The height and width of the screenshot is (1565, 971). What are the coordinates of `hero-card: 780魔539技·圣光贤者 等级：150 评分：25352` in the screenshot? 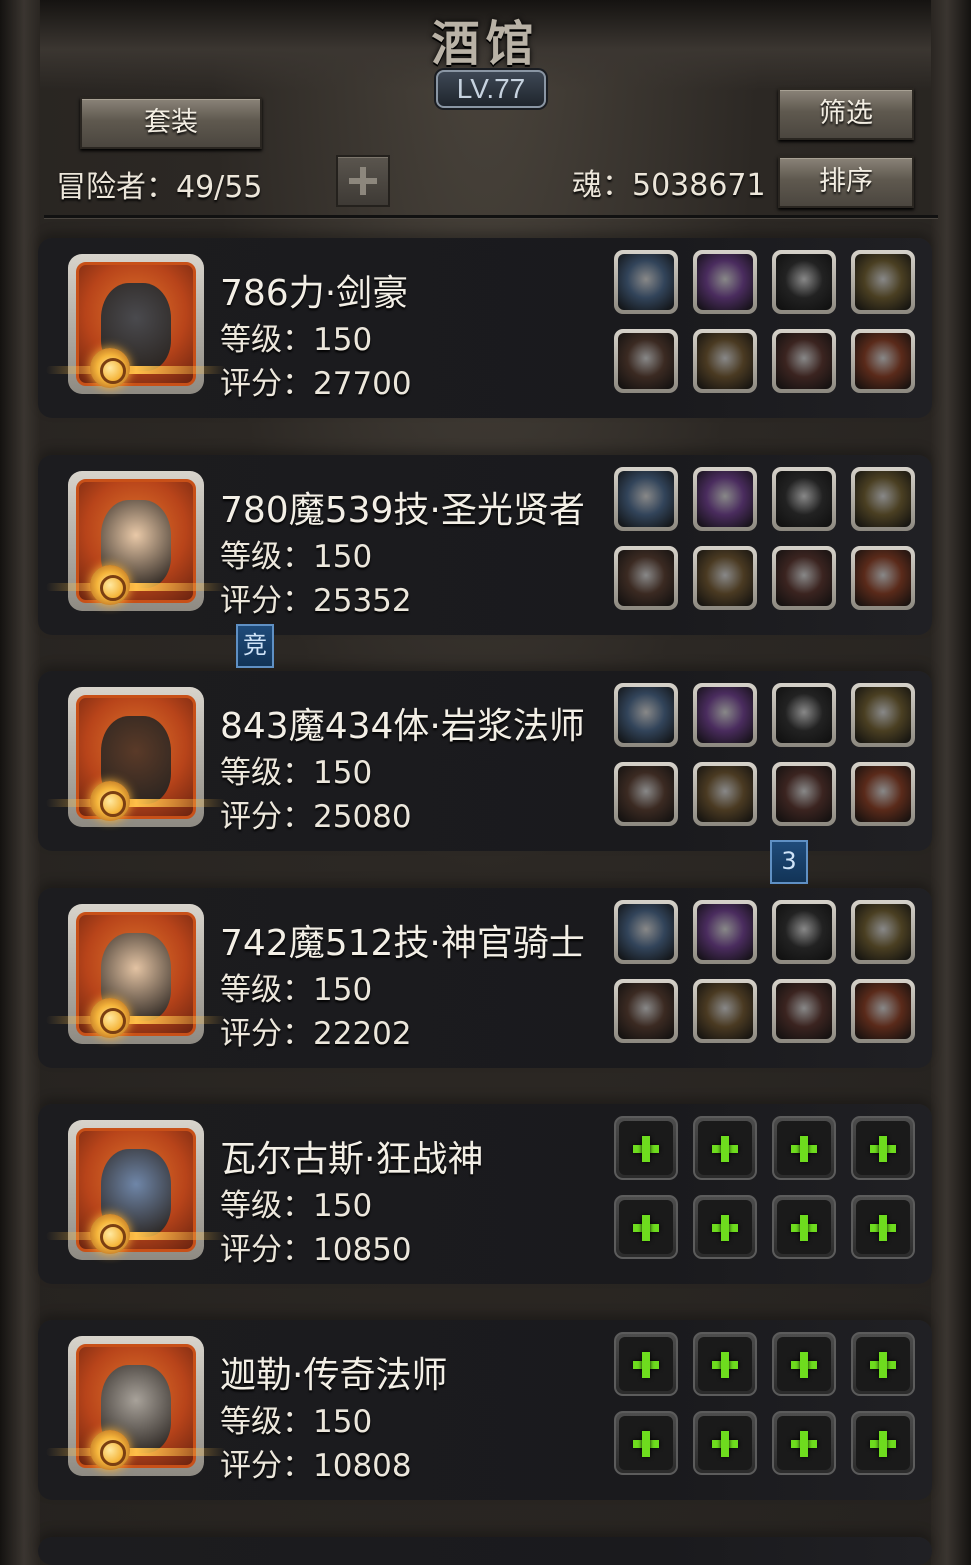 It's located at (485, 545).